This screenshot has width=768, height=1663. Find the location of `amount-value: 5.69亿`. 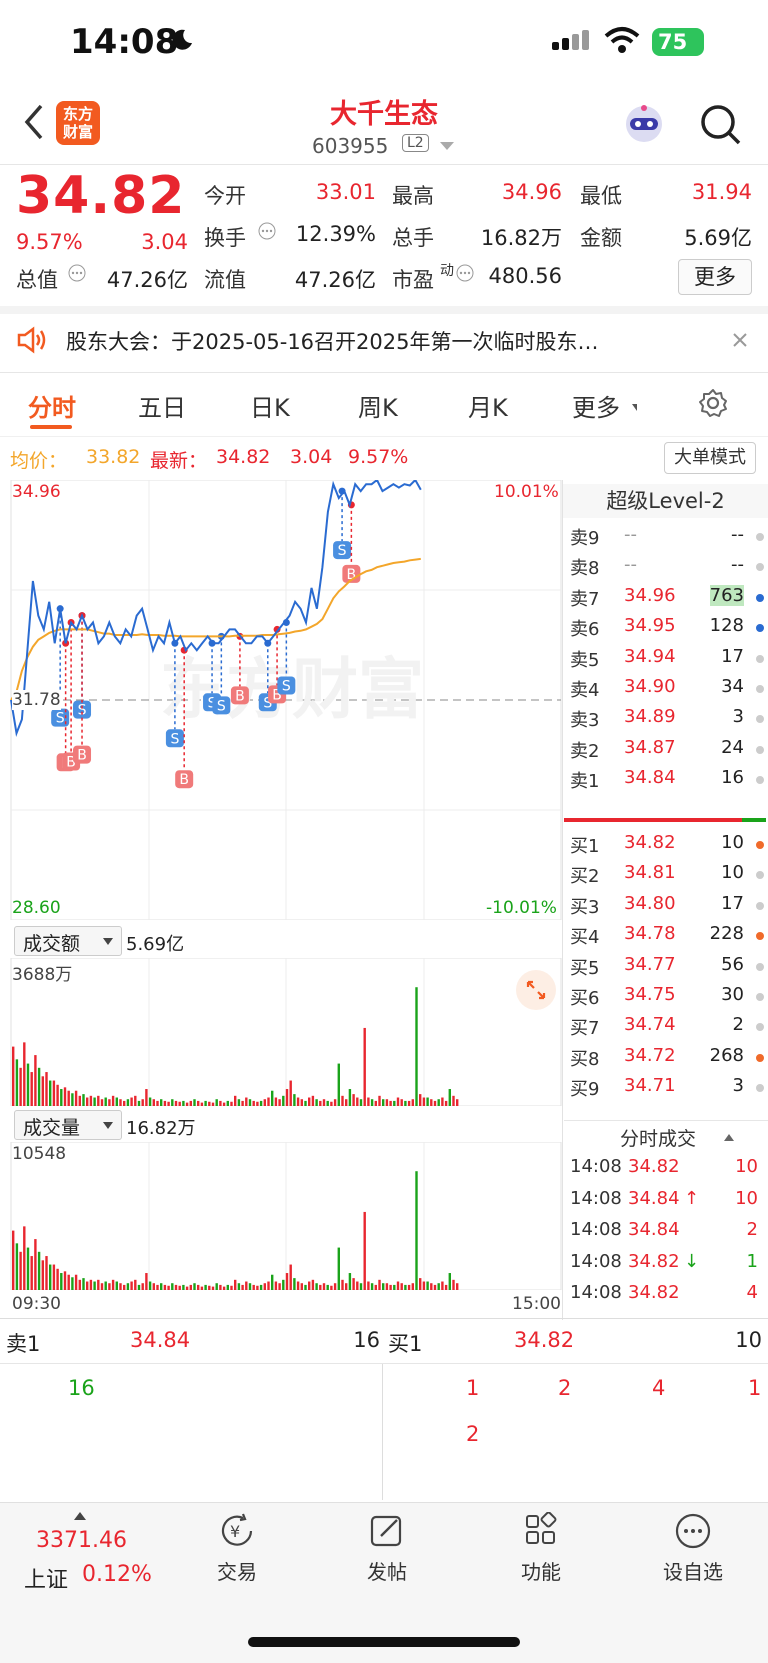

amount-value: 5.69亿 is located at coordinates (155, 944).